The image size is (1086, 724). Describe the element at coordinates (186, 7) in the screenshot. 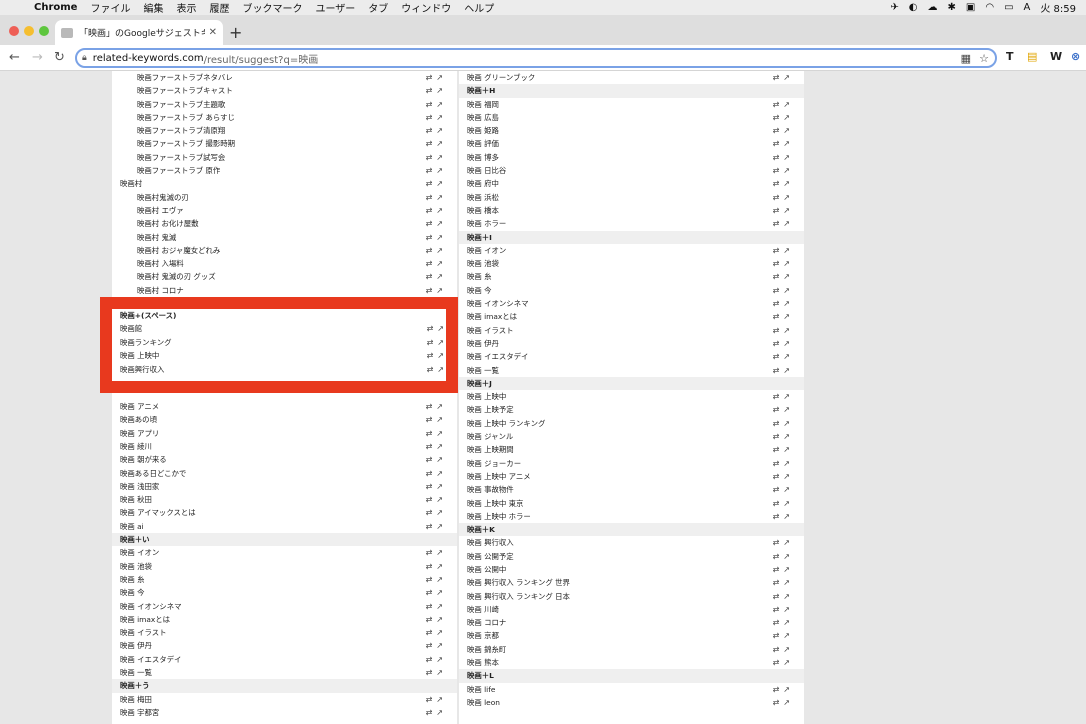

I see `menu-view: 表示` at that location.